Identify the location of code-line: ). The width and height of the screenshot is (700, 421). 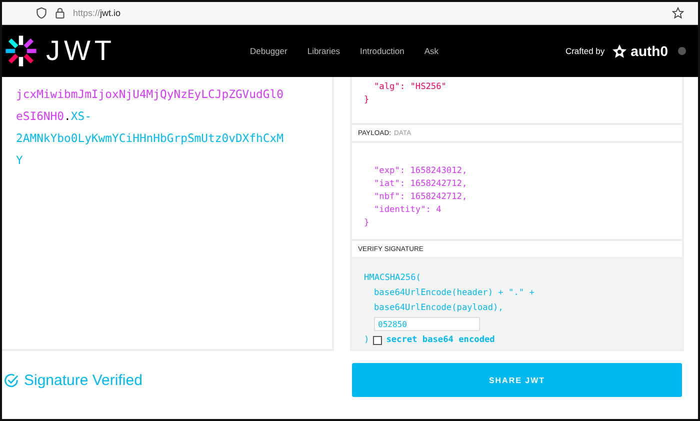
(367, 340).